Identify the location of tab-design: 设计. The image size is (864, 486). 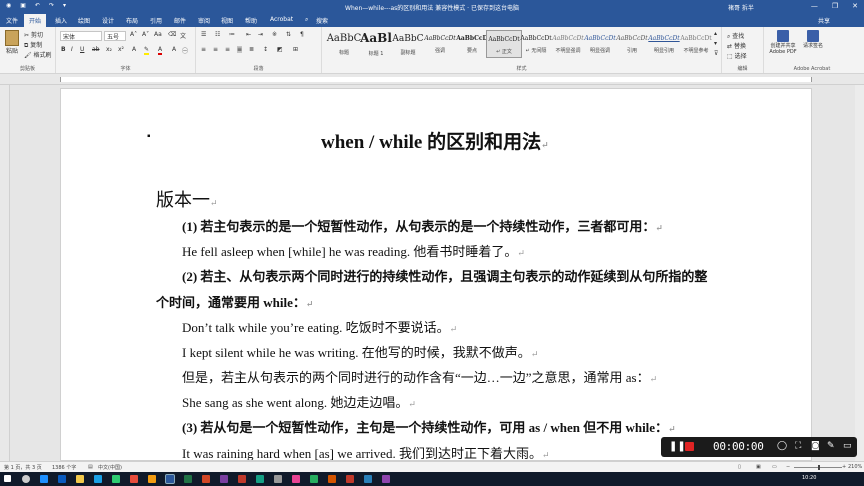
(108, 20).